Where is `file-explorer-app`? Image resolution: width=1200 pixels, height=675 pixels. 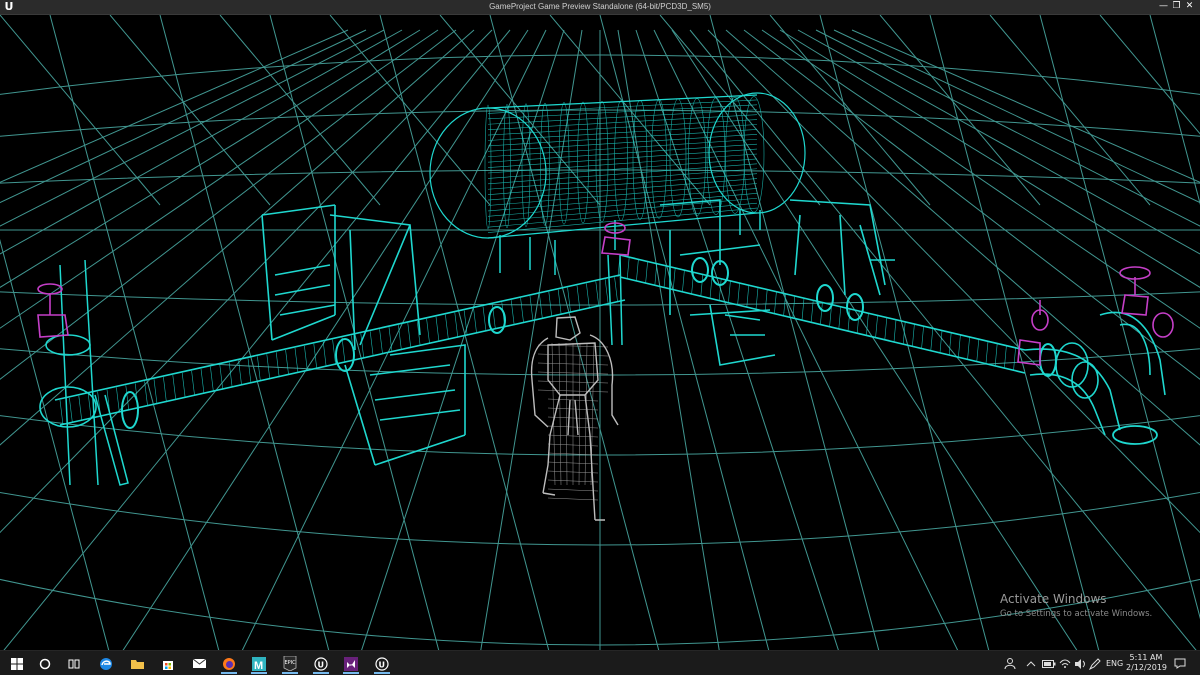
file-explorer-app is located at coordinates (137, 663).